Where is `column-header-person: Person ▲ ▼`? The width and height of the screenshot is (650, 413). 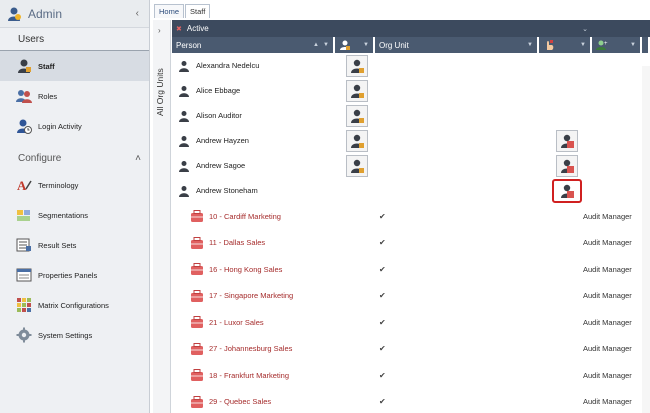 column-header-person: Person ▲ ▼ is located at coordinates (253, 45).